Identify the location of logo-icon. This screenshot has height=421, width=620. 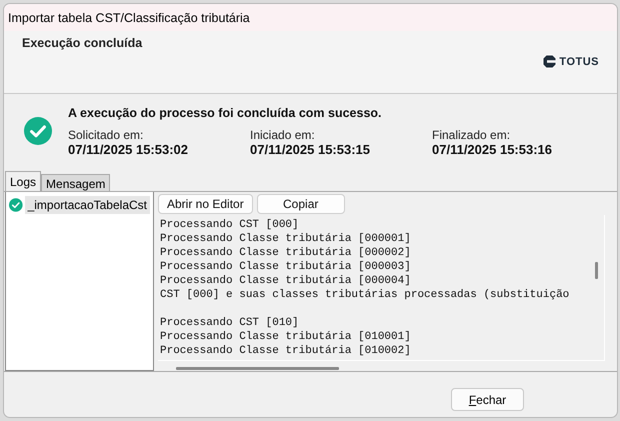
(549, 61).